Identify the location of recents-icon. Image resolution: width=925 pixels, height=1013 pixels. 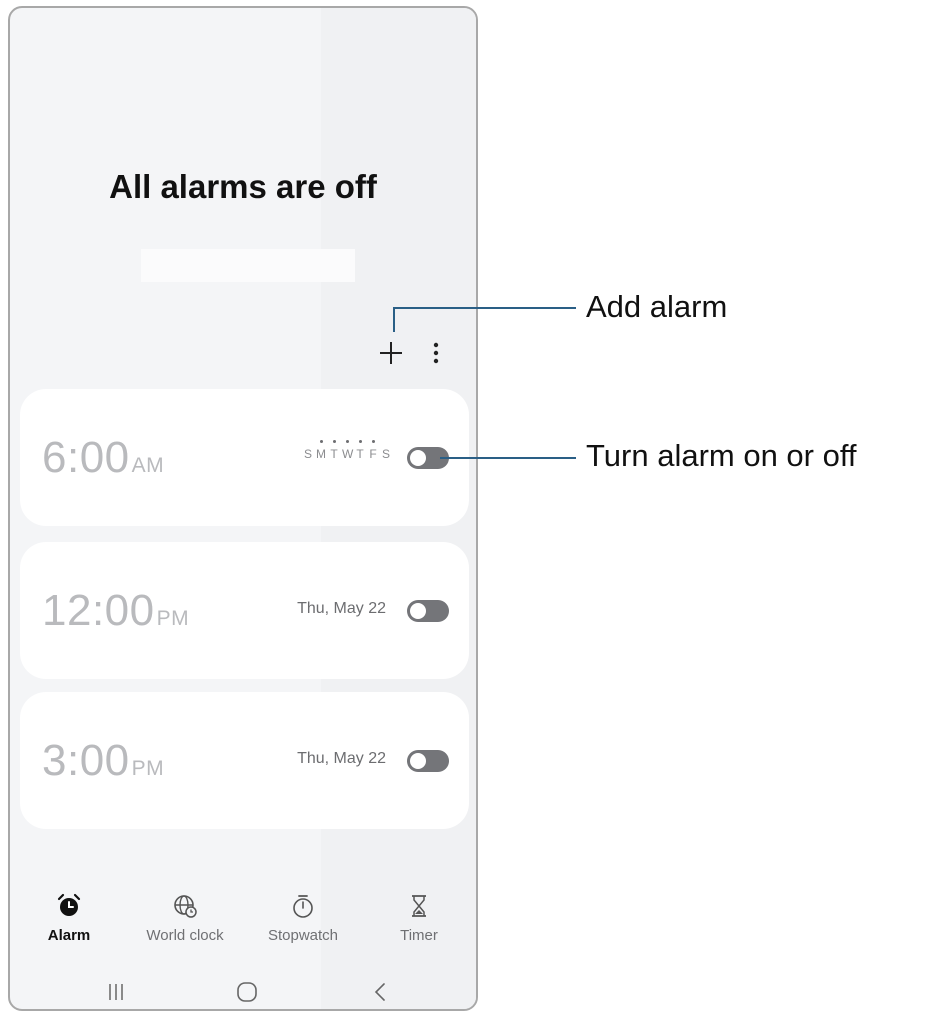
(116, 992).